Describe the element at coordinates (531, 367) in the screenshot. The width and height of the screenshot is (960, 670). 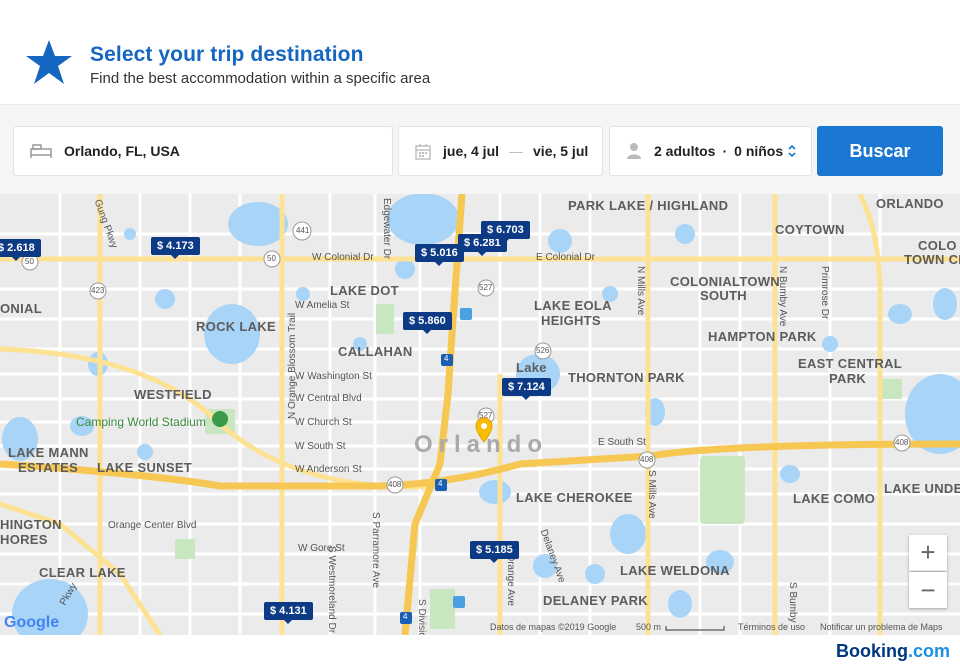
I see `area-label: Lake` at that location.